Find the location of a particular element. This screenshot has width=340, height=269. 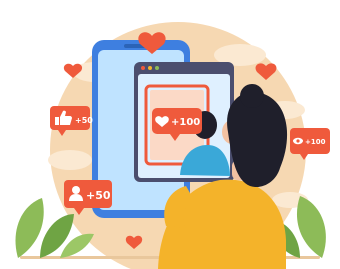

eye-icon is located at coordinates (298, 141).